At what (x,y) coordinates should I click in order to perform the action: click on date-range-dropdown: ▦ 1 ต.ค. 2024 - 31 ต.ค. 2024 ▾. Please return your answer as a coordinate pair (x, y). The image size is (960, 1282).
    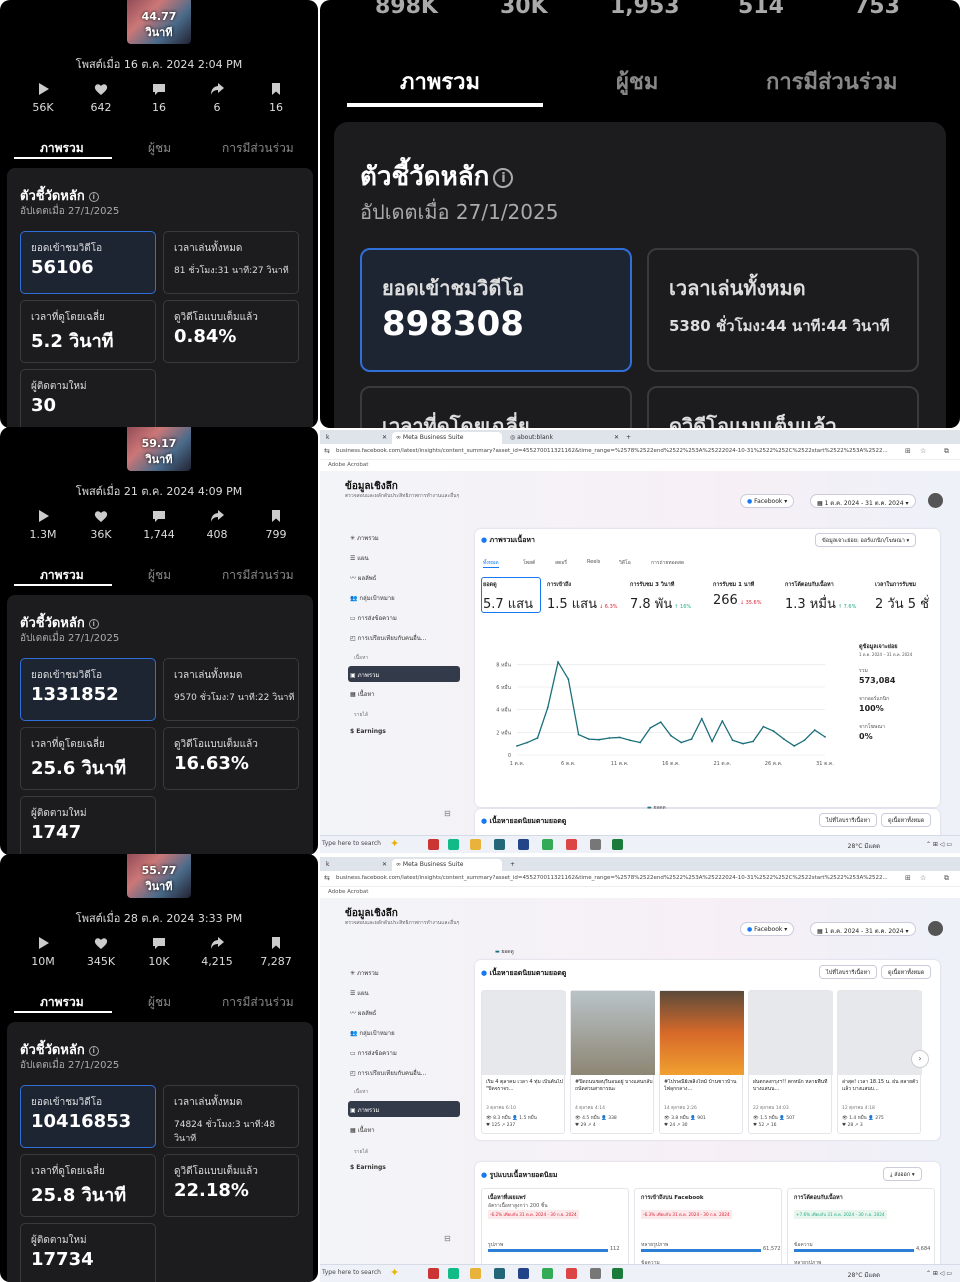
    Looking at the image, I should click on (863, 929).